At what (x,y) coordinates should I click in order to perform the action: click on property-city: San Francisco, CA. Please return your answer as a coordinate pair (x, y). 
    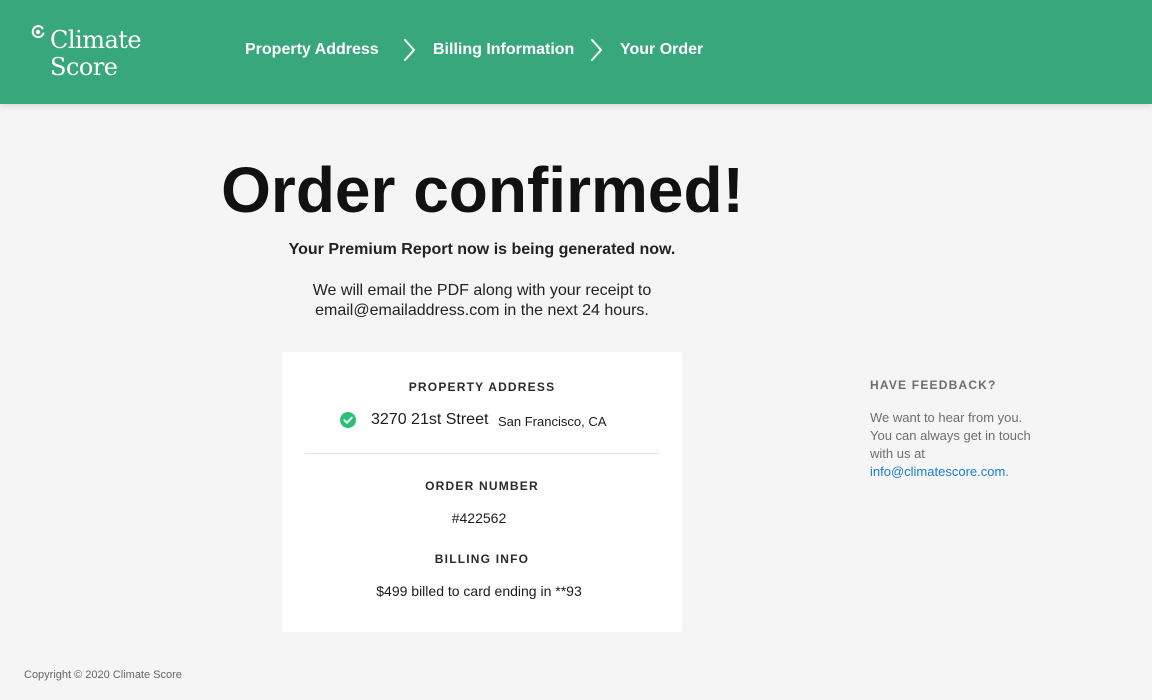
    Looking at the image, I should click on (552, 421).